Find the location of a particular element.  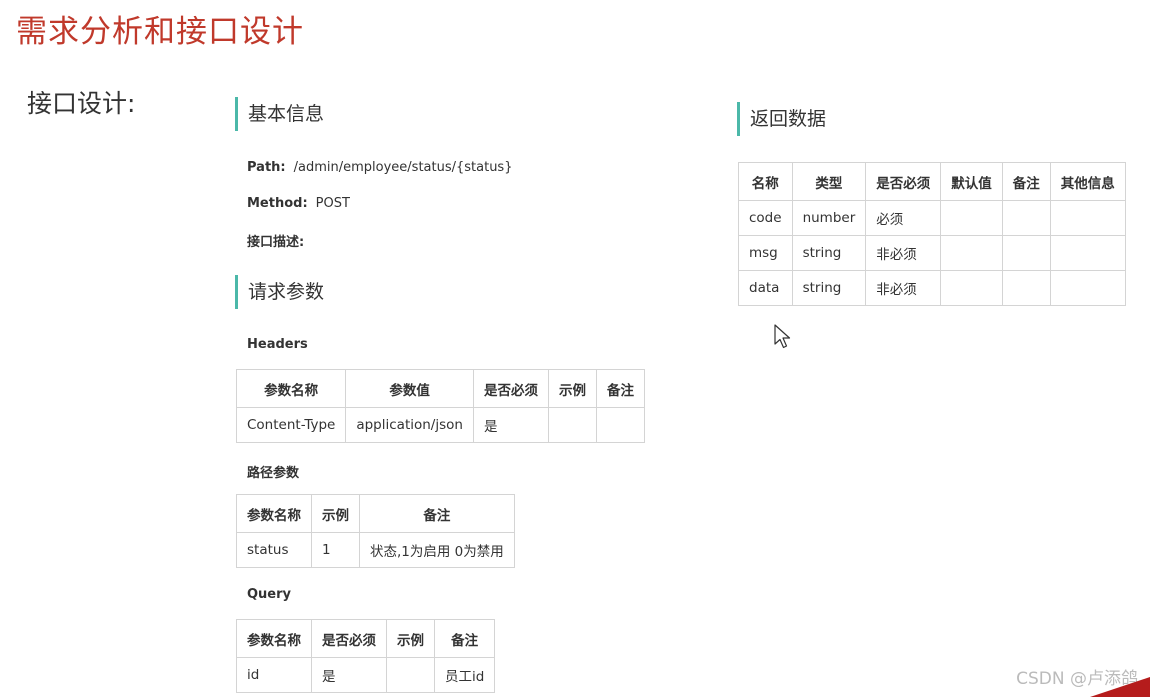

table-cell: number is located at coordinates (829, 218).